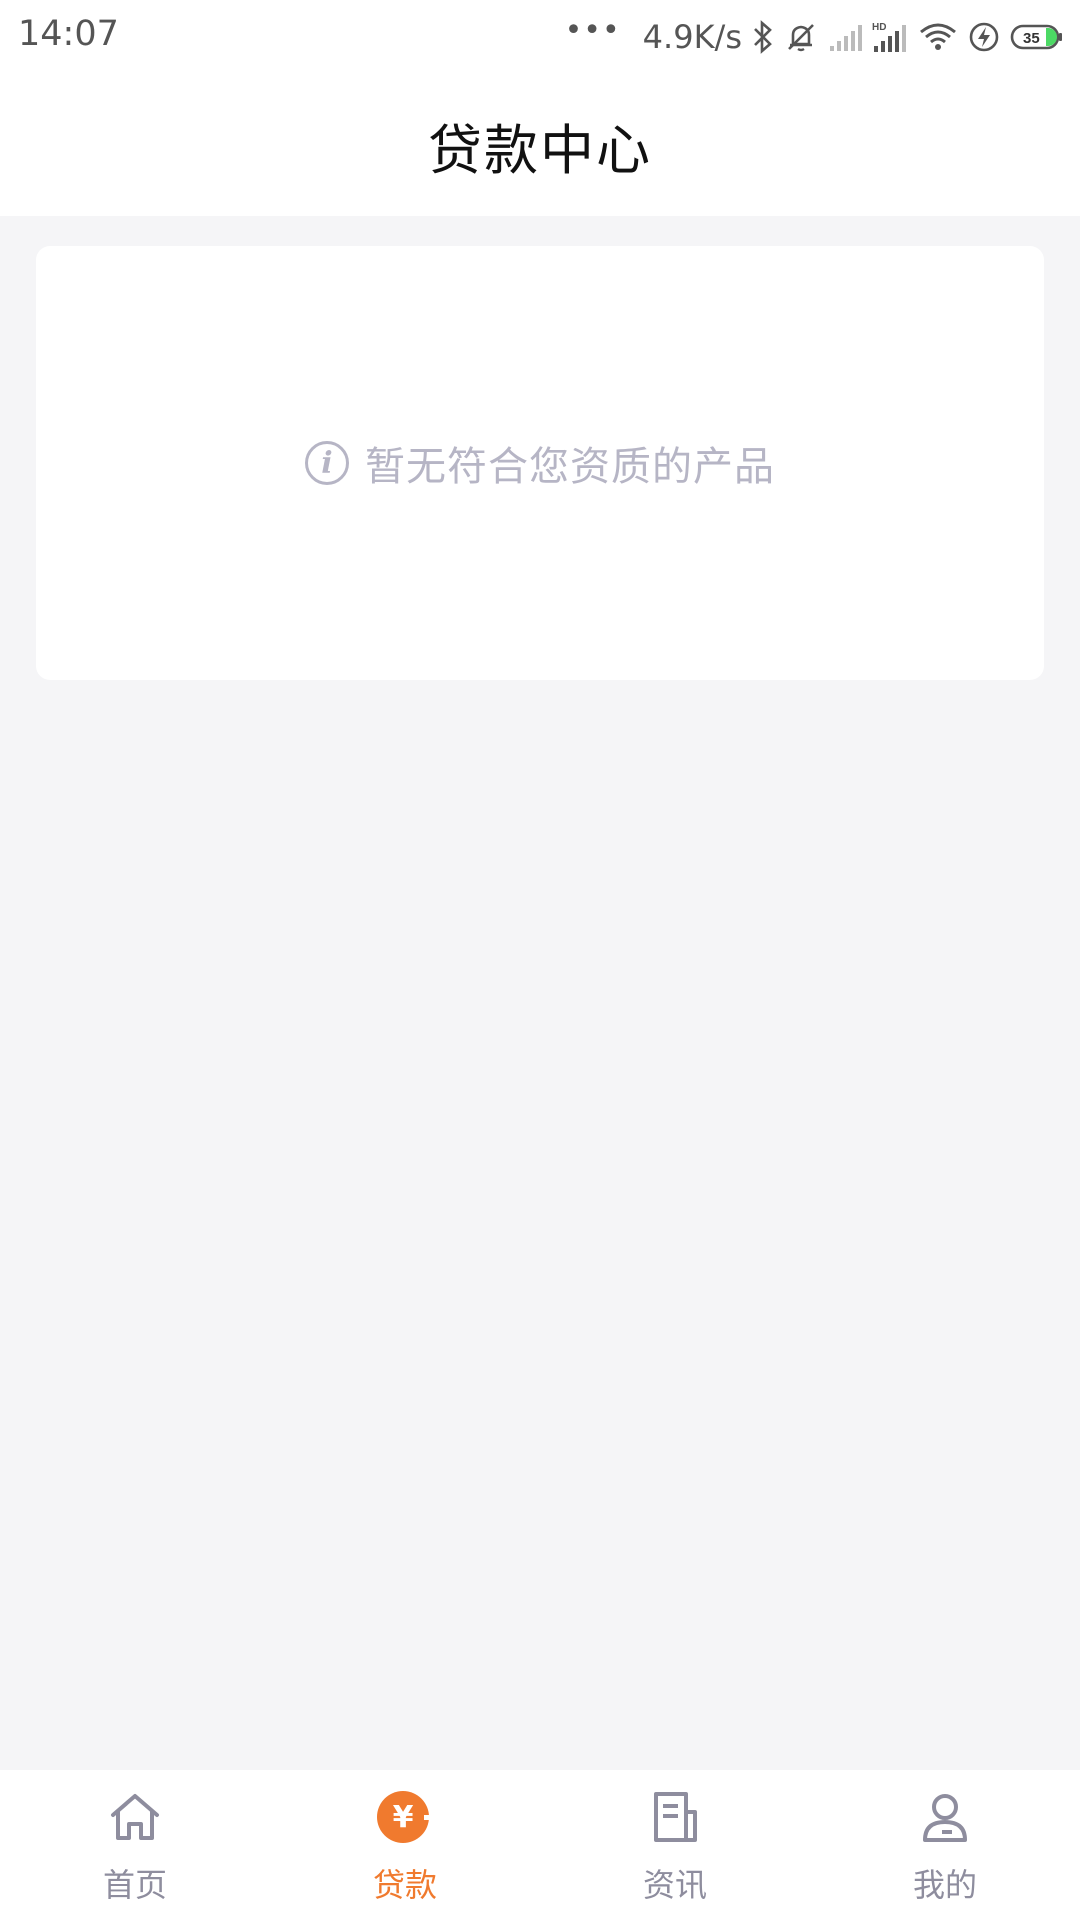  What do you see at coordinates (879, 27) in the screenshot?
I see `svg-text: HD` at bounding box center [879, 27].